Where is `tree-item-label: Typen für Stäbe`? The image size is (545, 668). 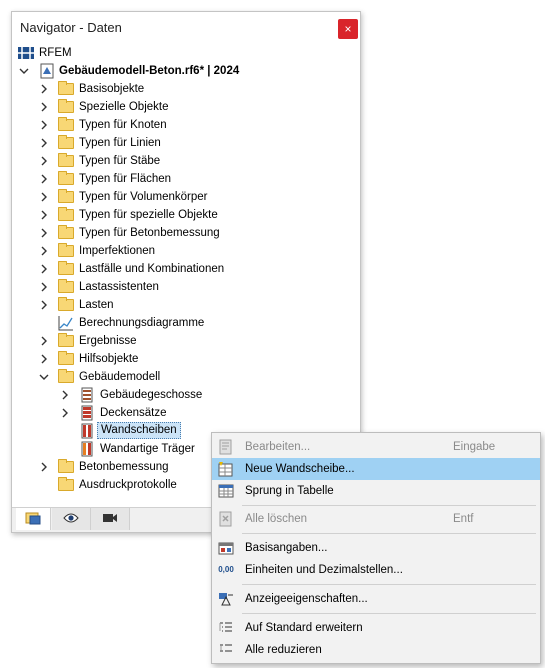 tree-item-label: Typen für Stäbe is located at coordinates (120, 161).